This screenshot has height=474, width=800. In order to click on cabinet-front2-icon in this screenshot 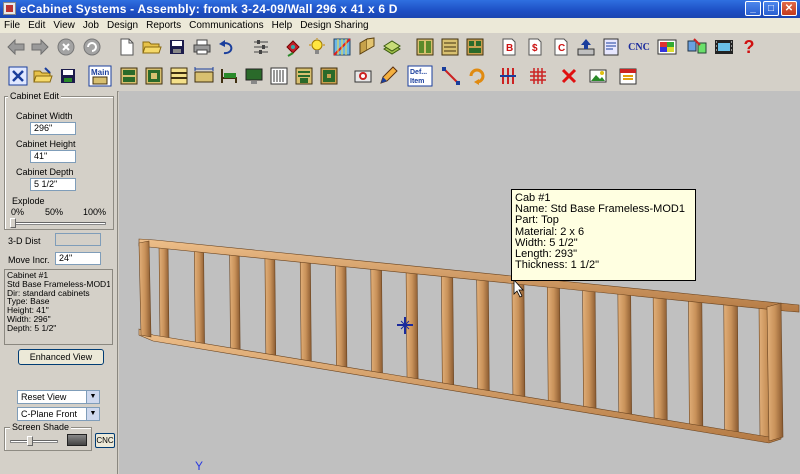, I will do `click(154, 76)`.